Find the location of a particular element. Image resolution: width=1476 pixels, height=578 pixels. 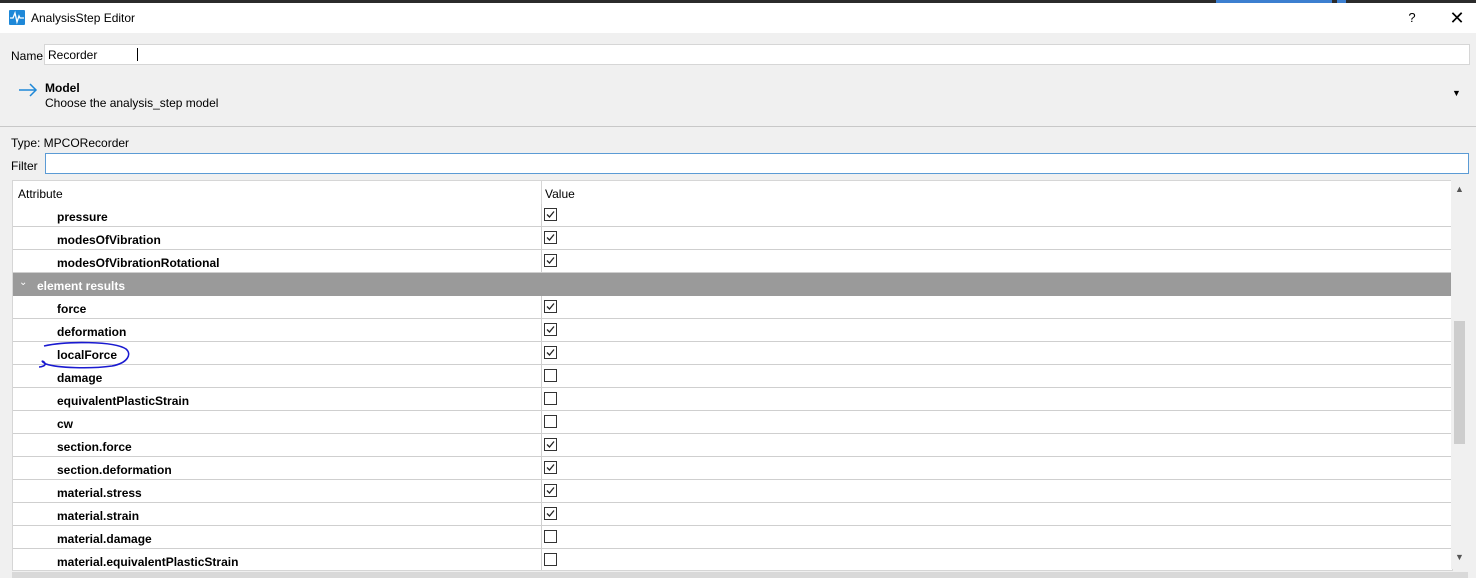

chevron-down-icon: ⌄ is located at coordinates (23, 282).